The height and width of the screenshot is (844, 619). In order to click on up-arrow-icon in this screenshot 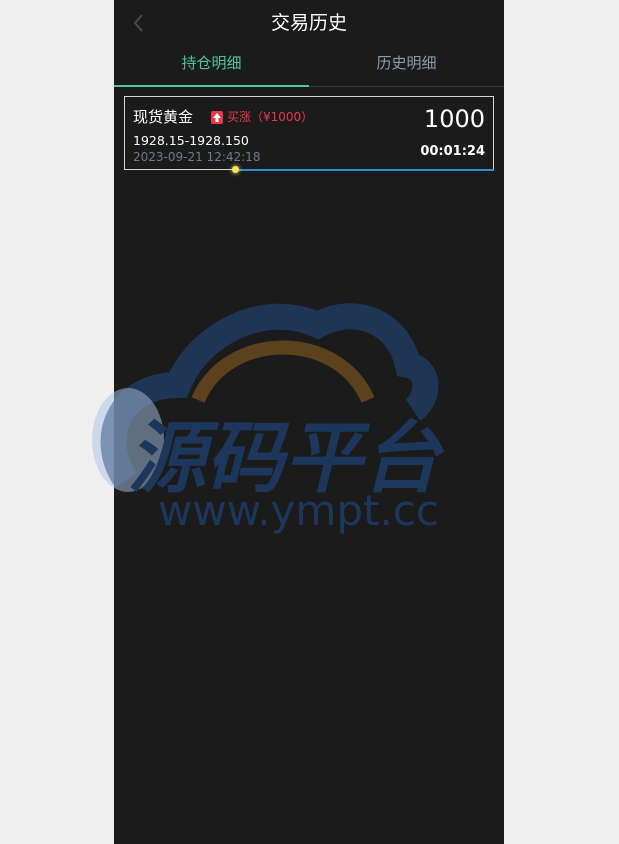, I will do `click(217, 117)`.